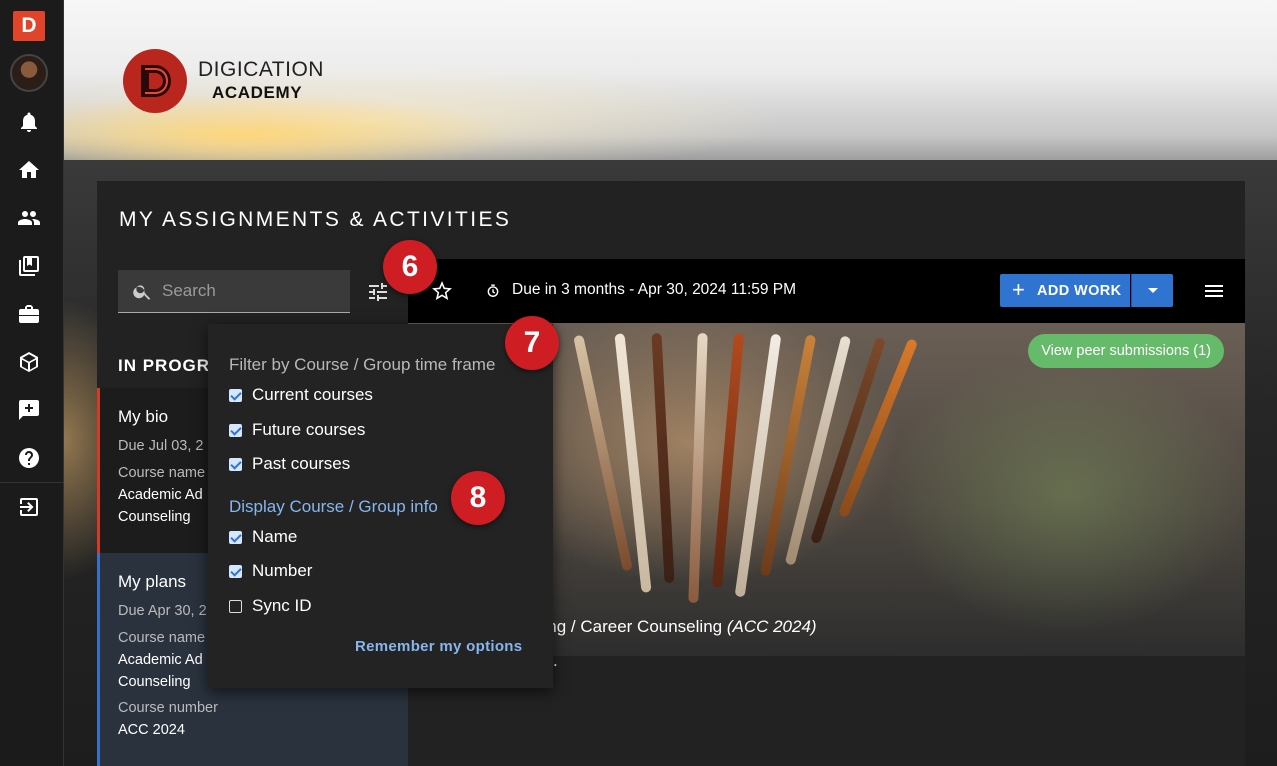 The width and height of the screenshot is (1277, 766). I want to click on brand-subtitle: ACADEMY, so click(257, 92).